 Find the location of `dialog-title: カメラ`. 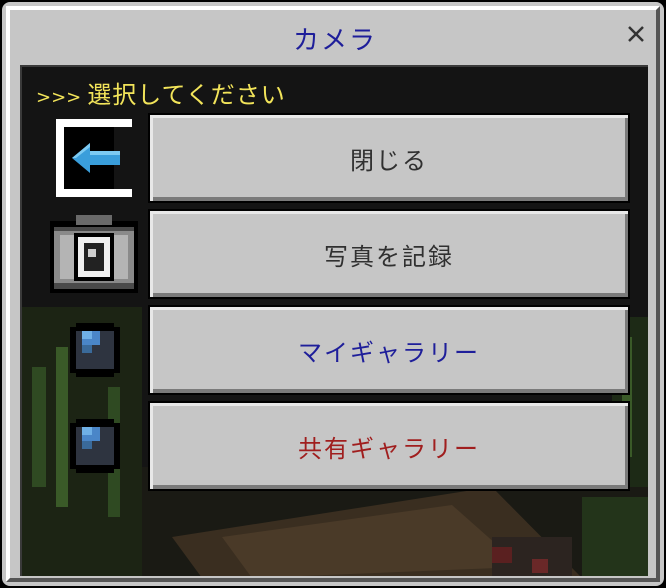

dialog-title: カメラ is located at coordinates (334, 41).